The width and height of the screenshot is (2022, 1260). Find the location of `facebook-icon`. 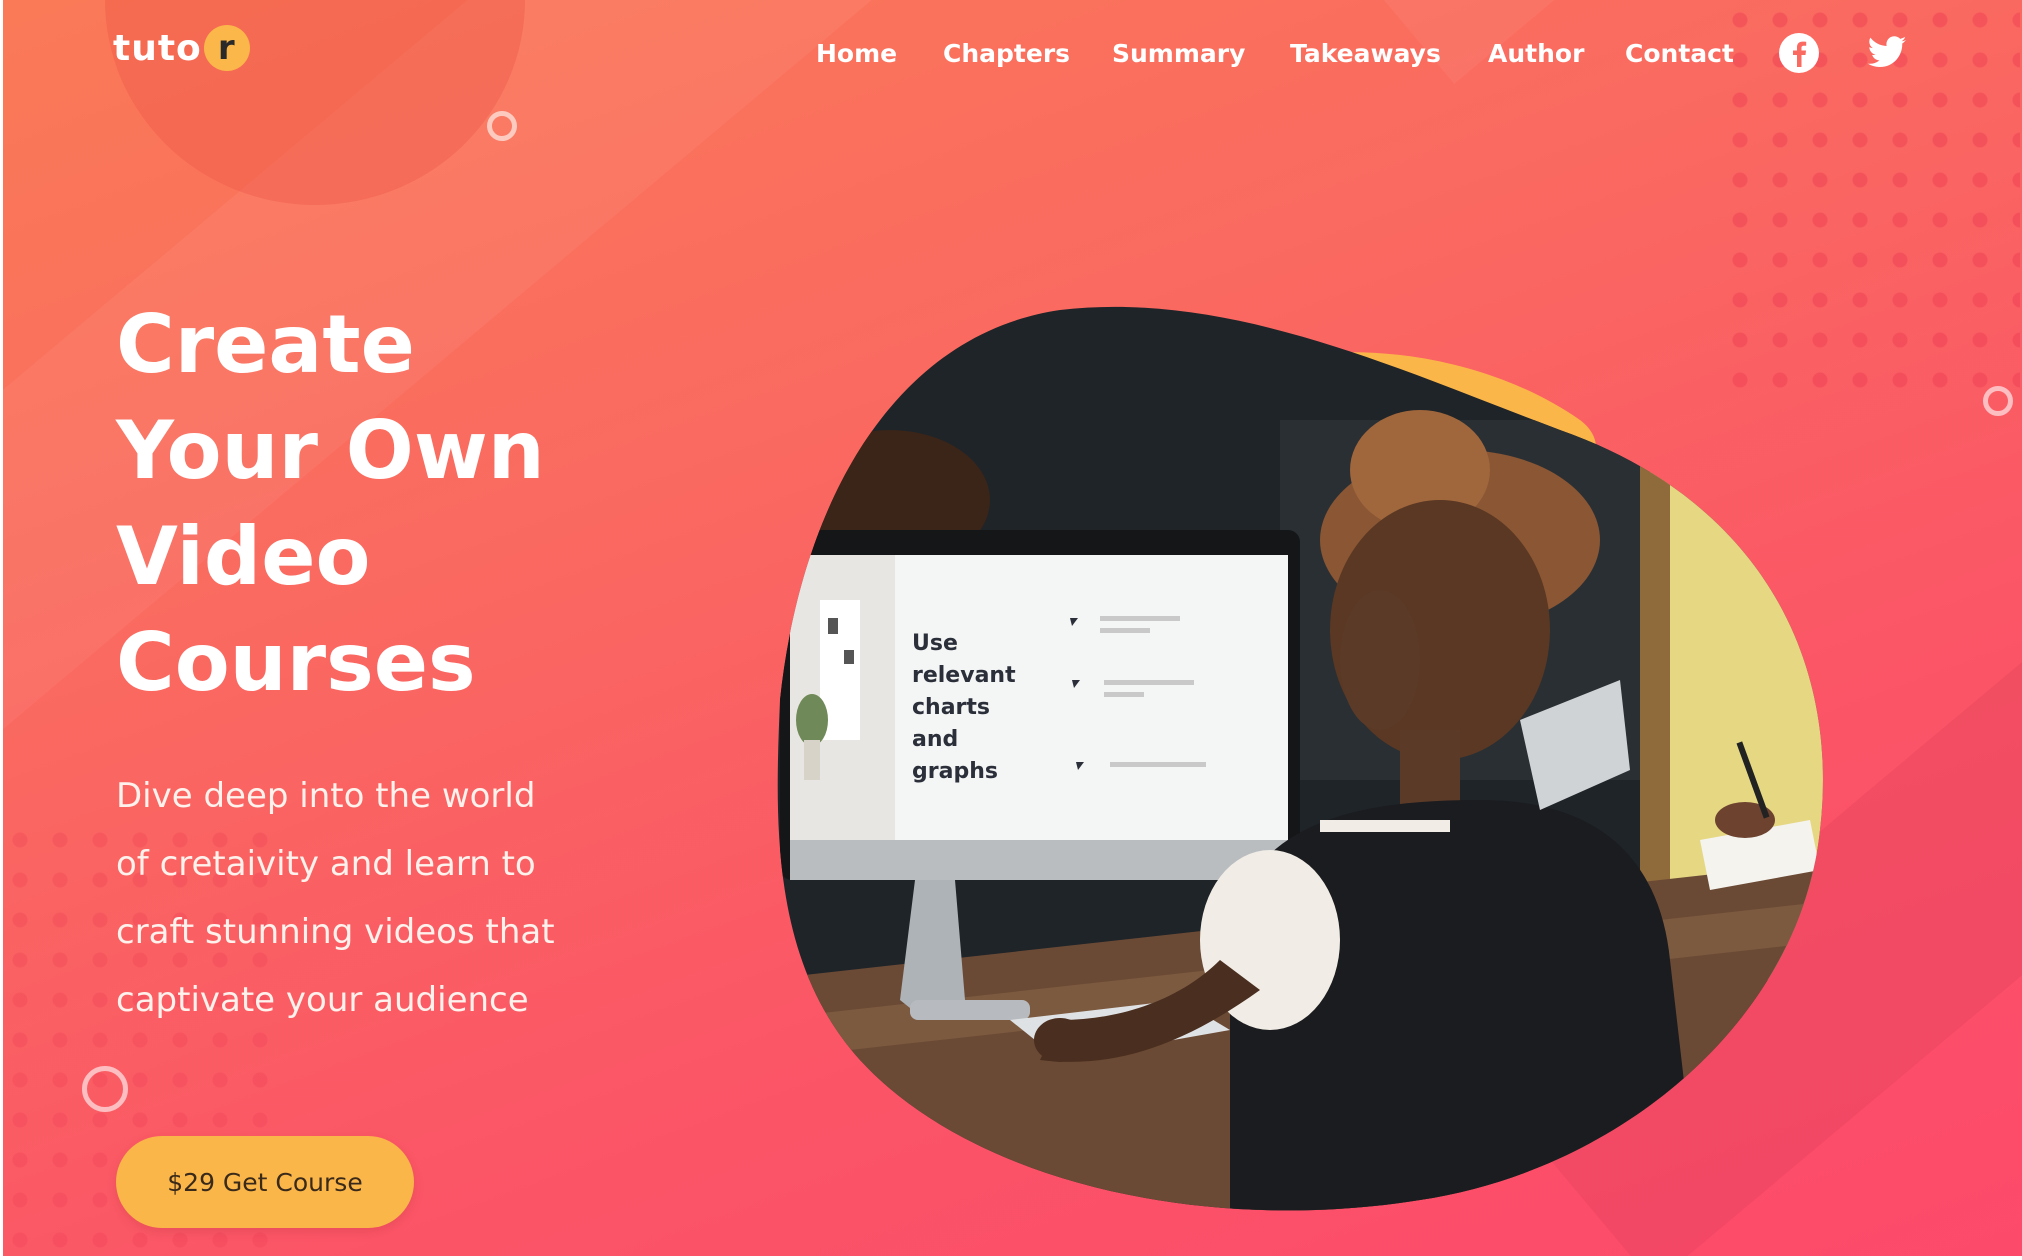

facebook-icon is located at coordinates (1799, 53).